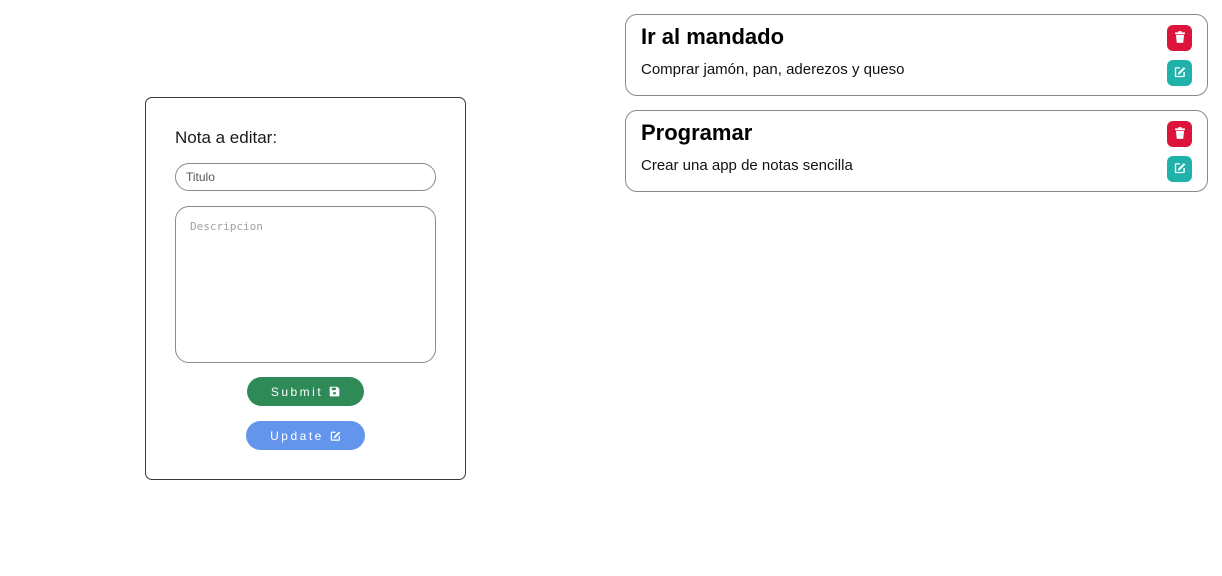 The height and width of the screenshot is (576, 1222). I want to click on save-icon, so click(334, 391).